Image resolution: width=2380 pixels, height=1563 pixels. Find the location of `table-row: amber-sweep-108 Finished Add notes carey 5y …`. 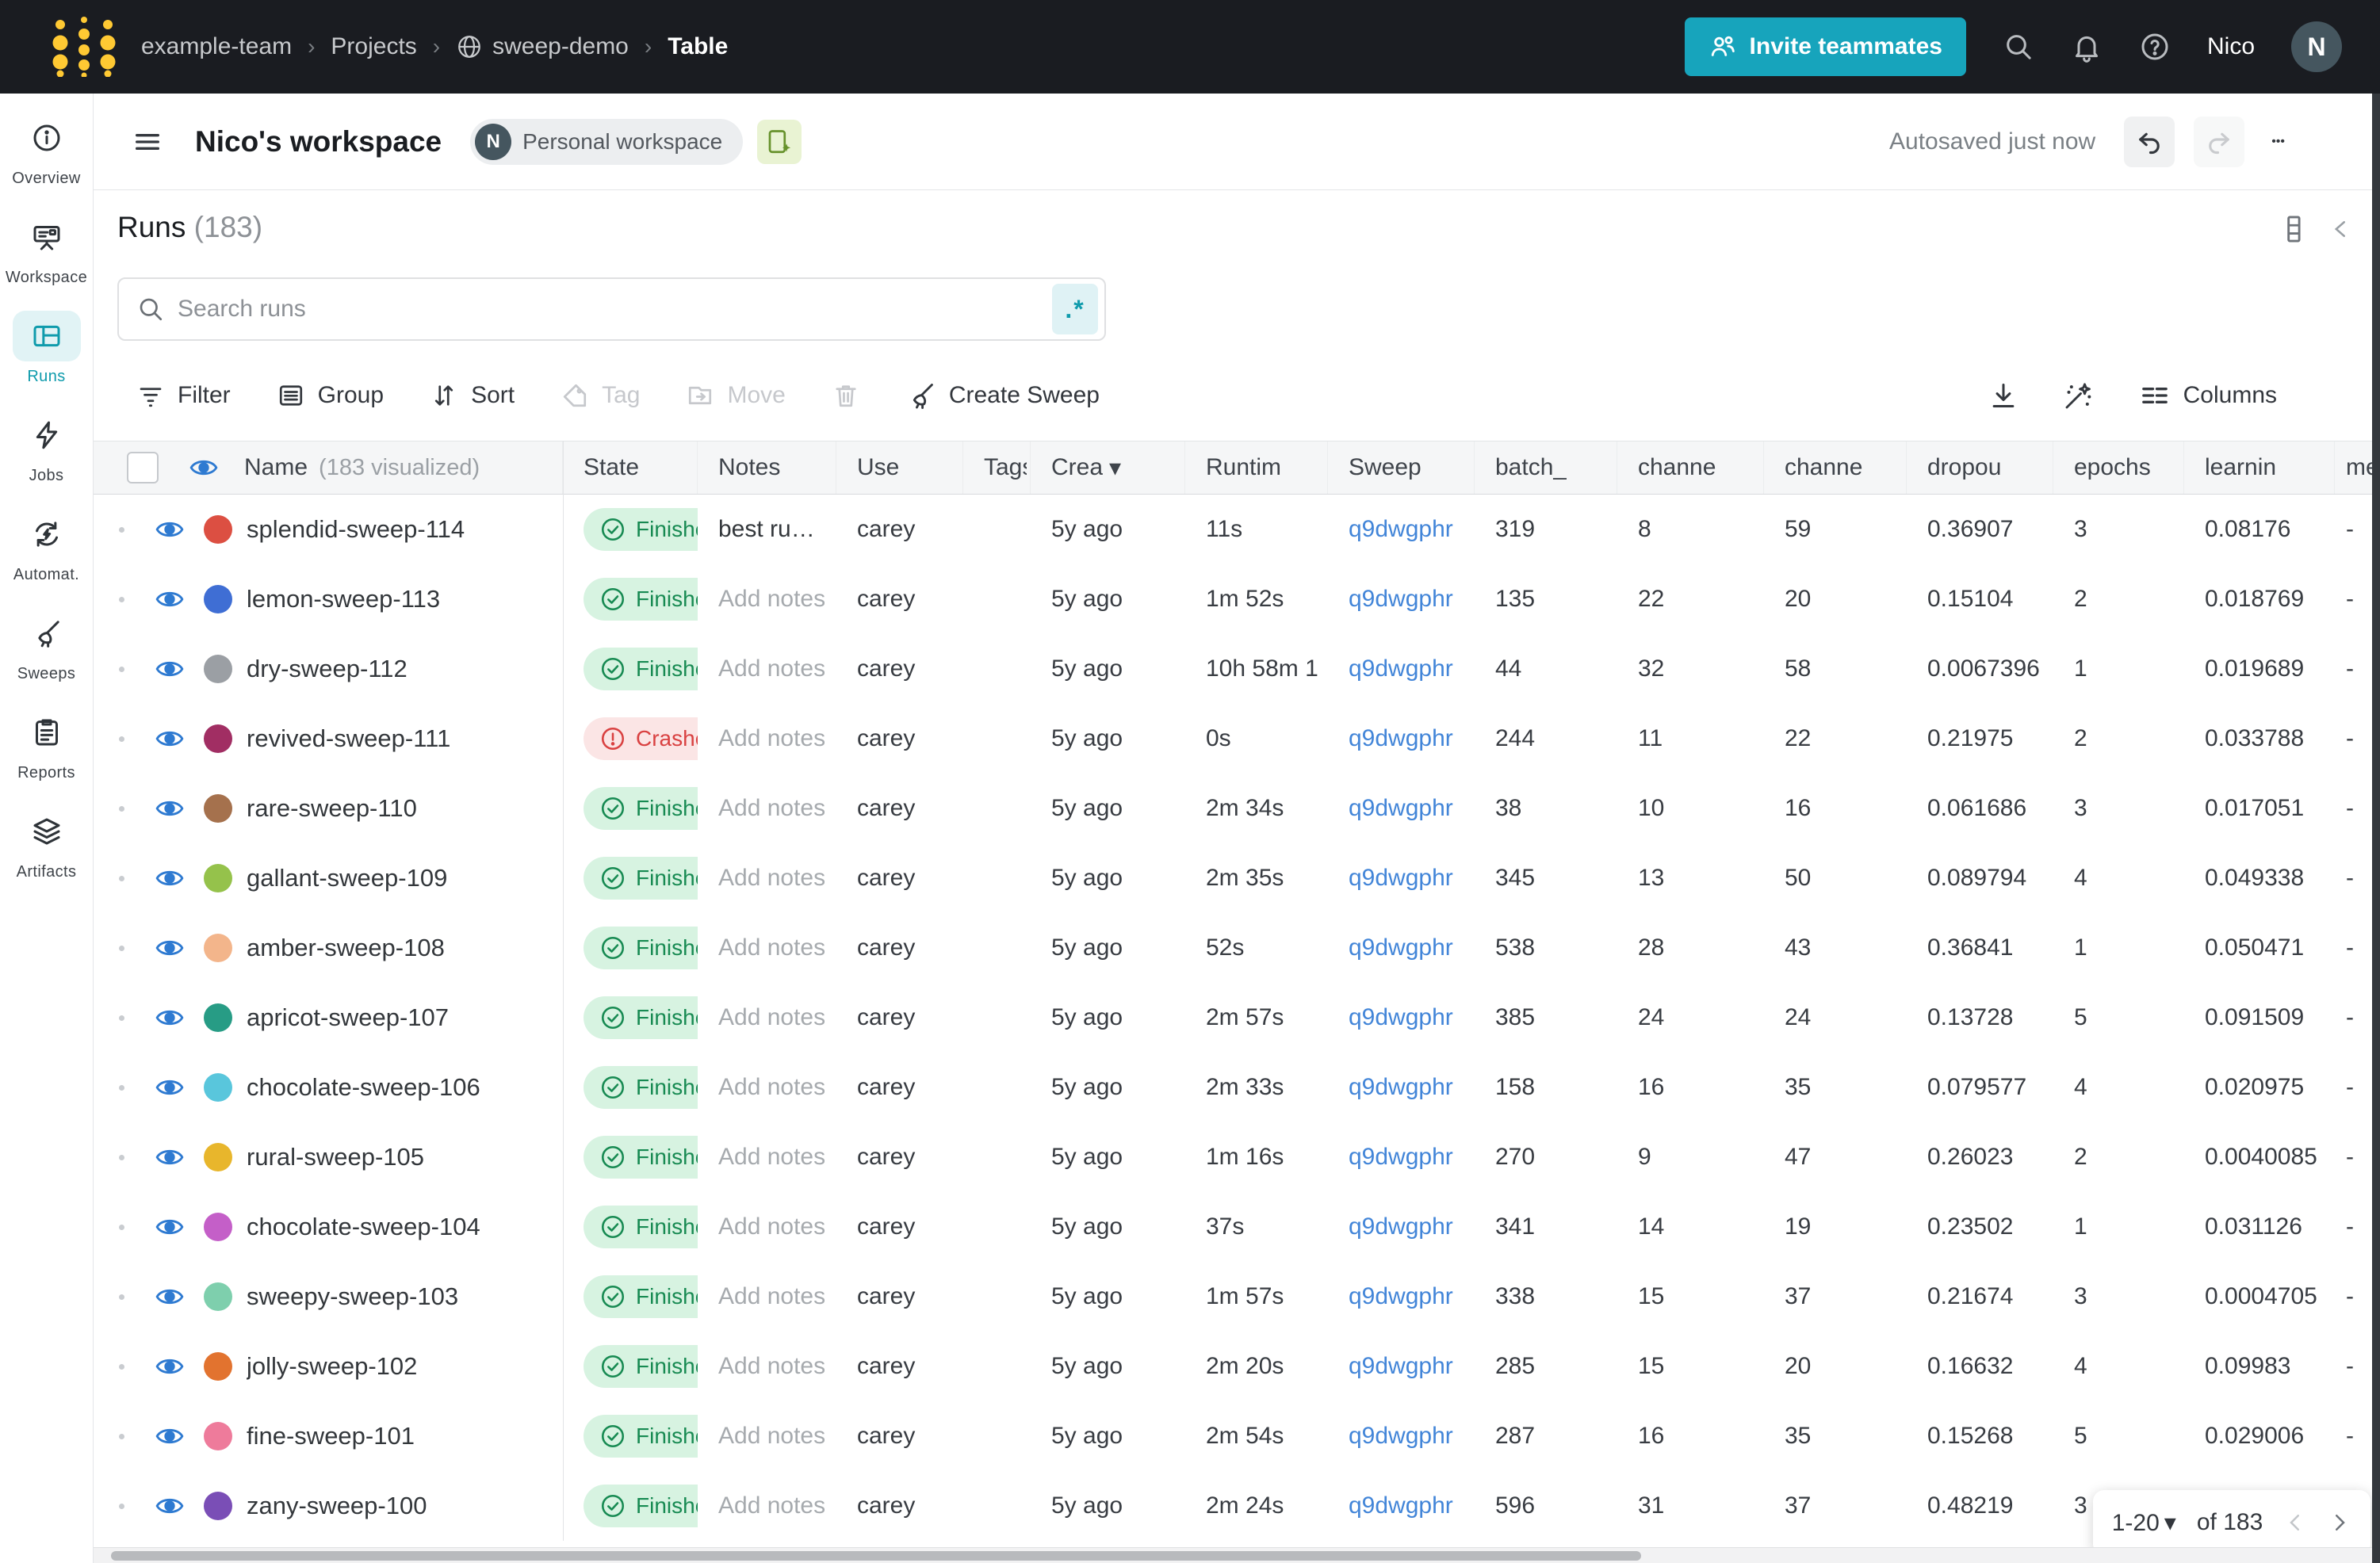

table-row: amber-sweep-108 Finished Add notes carey 5y … is located at coordinates (1237, 948).